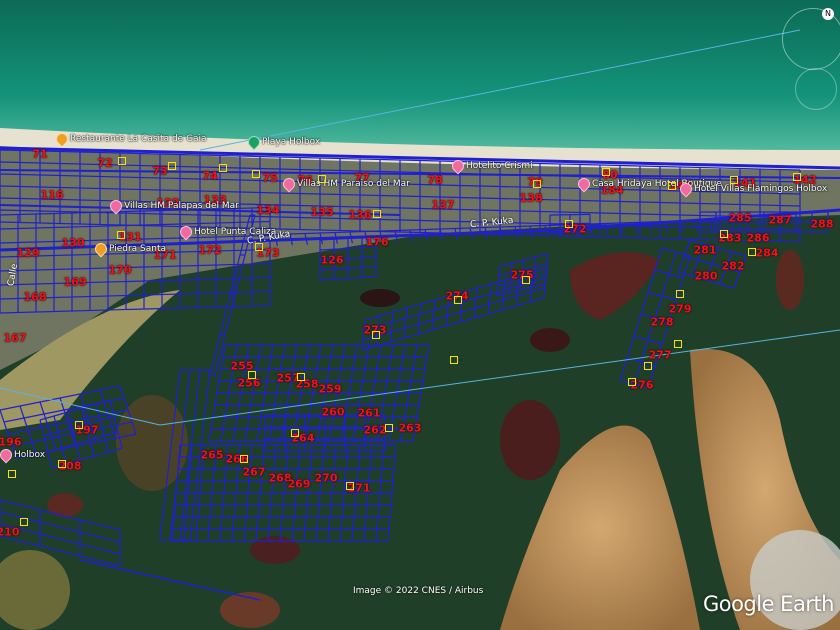 The image size is (840, 630). I want to click on lot-label: 134, so click(268, 210).